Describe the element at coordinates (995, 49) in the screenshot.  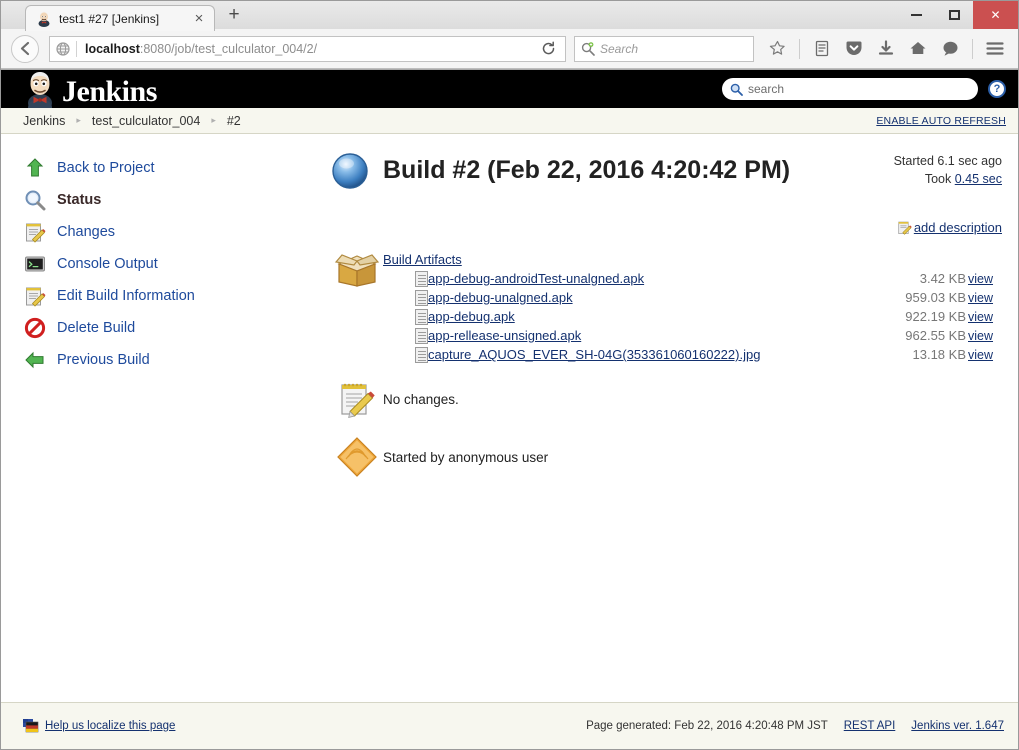
I see `menu-icon` at that location.